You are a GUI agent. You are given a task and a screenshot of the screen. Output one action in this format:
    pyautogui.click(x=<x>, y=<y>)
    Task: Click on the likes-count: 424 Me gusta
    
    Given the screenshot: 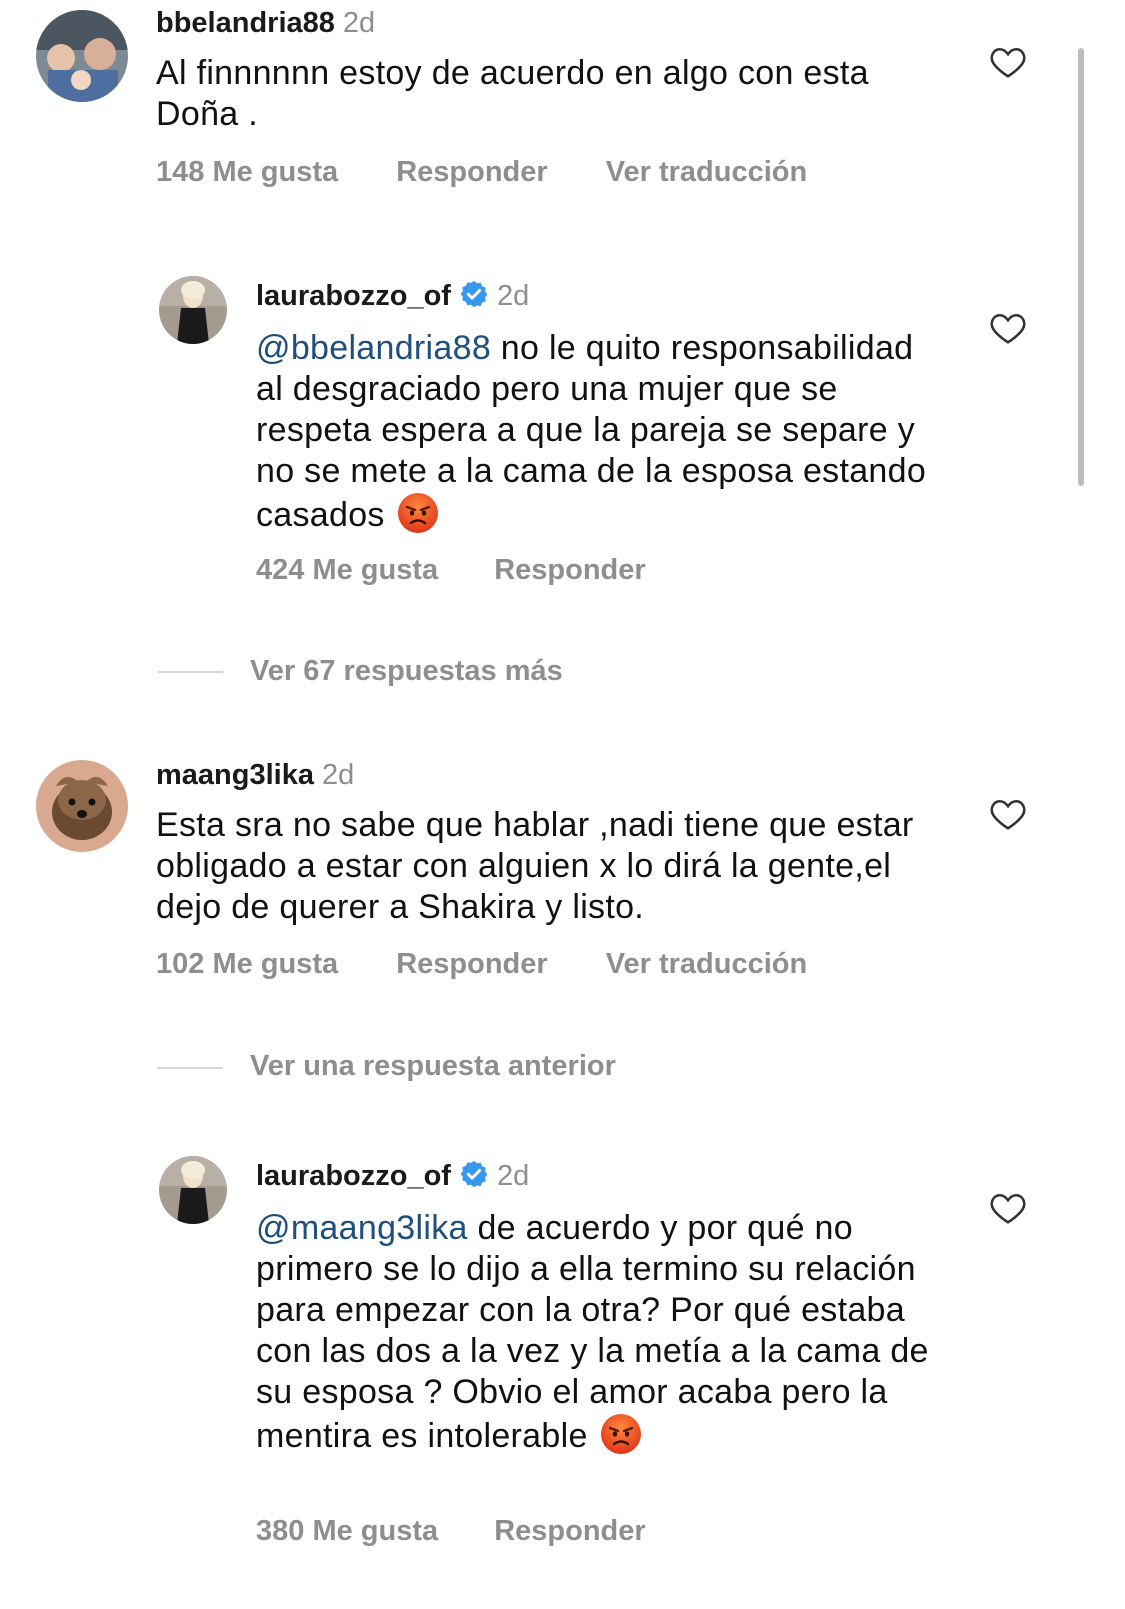 What is the action you would take?
    pyautogui.click(x=347, y=570)
    